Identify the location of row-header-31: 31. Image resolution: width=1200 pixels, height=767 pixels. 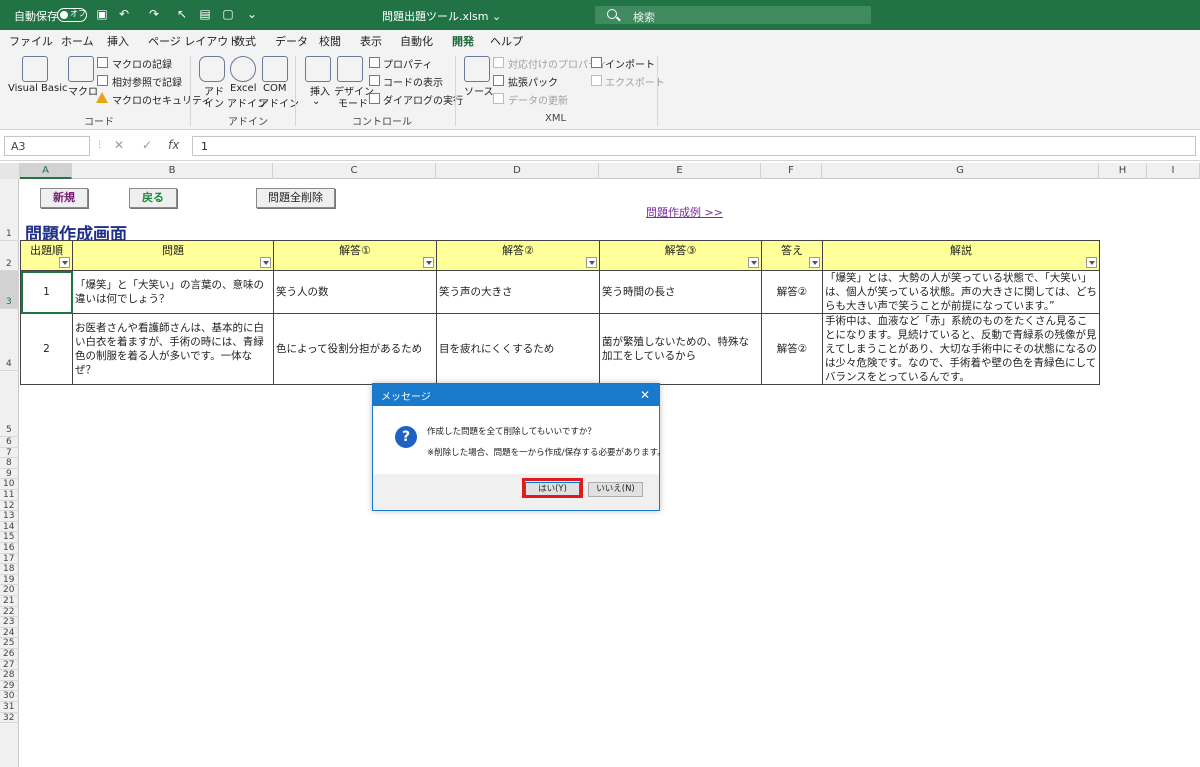
(9, 707).